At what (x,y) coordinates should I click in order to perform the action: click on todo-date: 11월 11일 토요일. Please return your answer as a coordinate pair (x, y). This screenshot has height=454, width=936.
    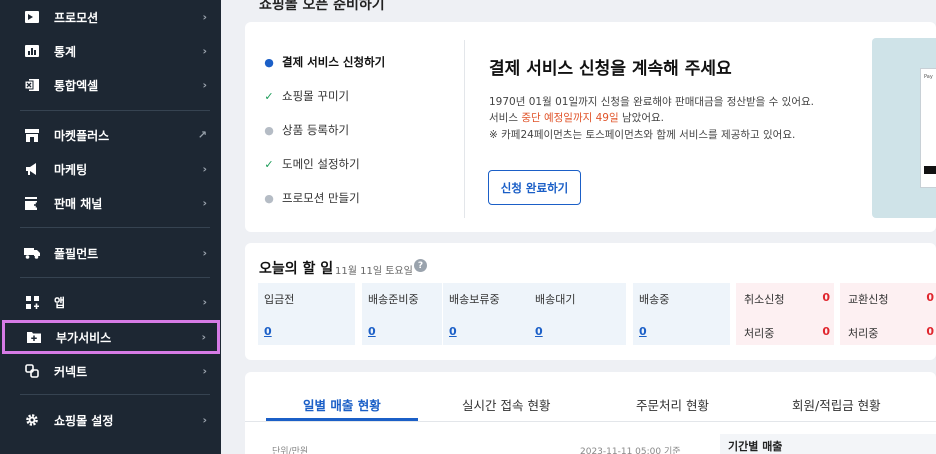
    Looking at the image, I should click on (374, 271).